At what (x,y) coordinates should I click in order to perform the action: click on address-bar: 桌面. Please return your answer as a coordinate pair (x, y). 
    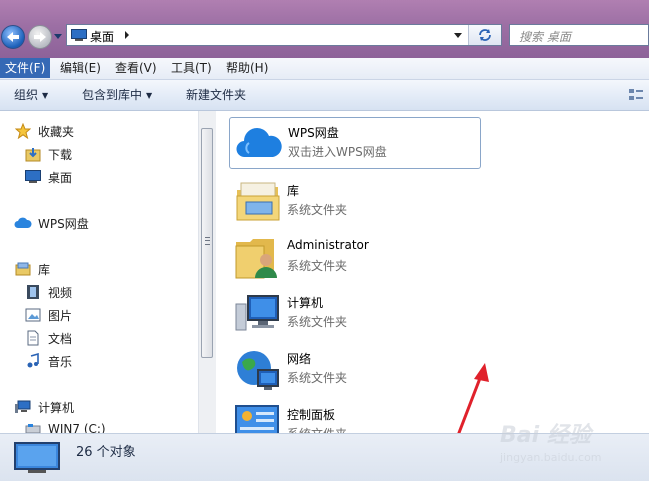
    Looking at the image, I should click on (284, 35).